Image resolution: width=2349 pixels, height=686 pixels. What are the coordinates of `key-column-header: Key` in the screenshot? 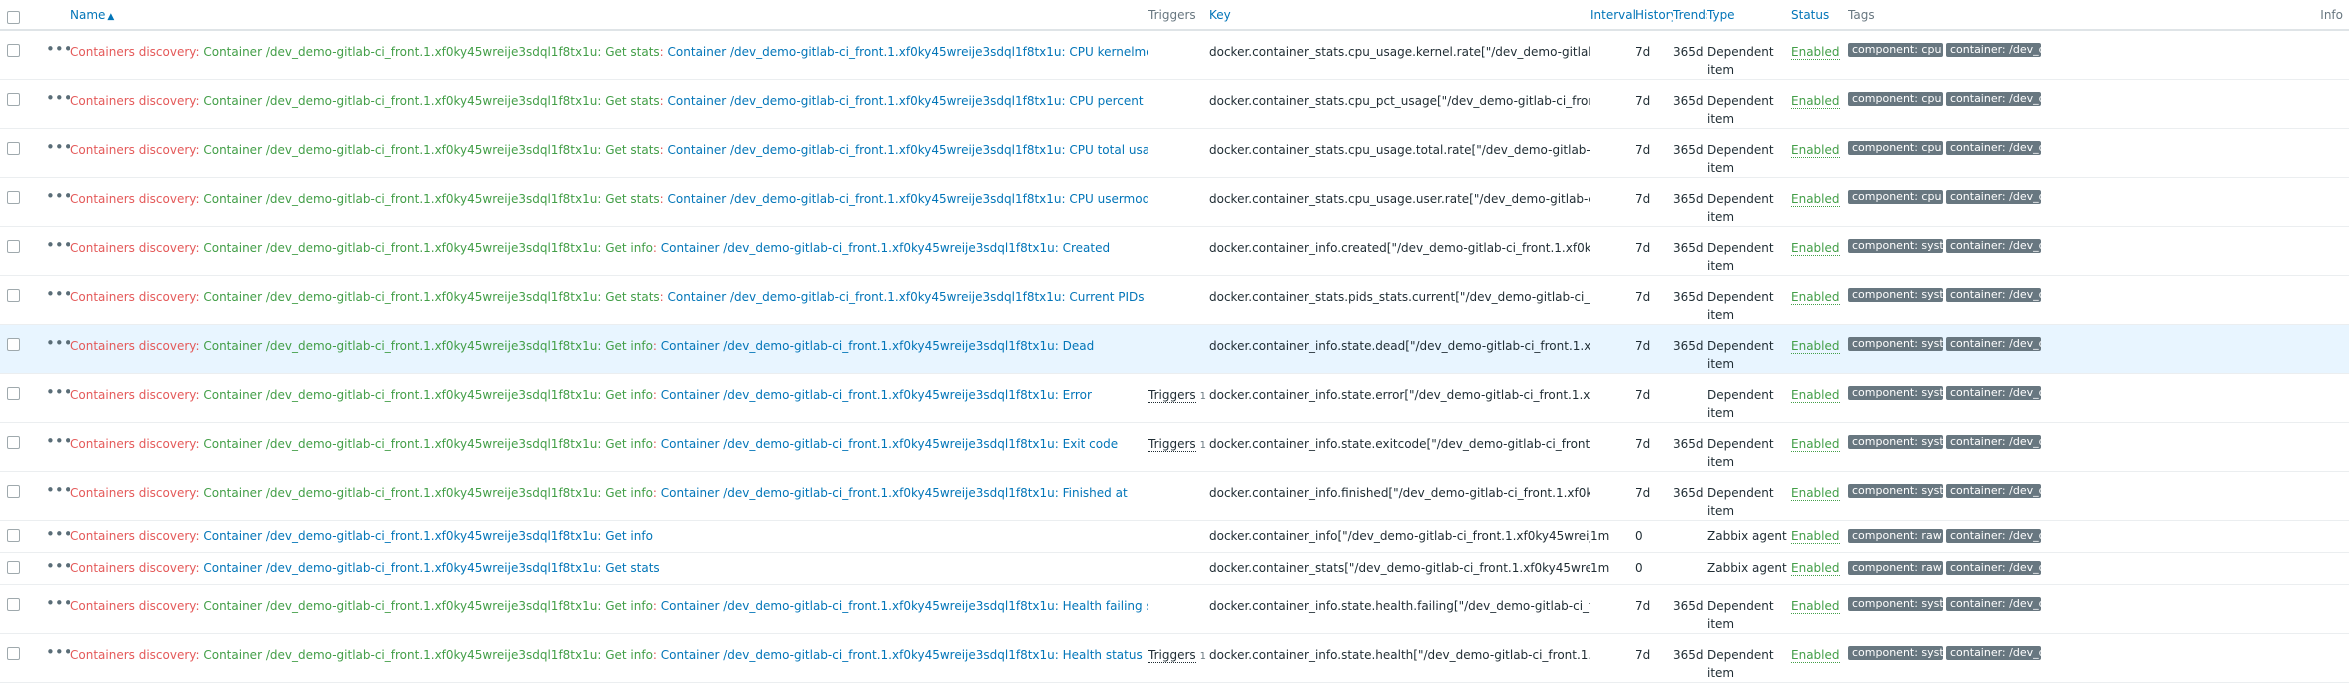 It's located at (1399, 15).